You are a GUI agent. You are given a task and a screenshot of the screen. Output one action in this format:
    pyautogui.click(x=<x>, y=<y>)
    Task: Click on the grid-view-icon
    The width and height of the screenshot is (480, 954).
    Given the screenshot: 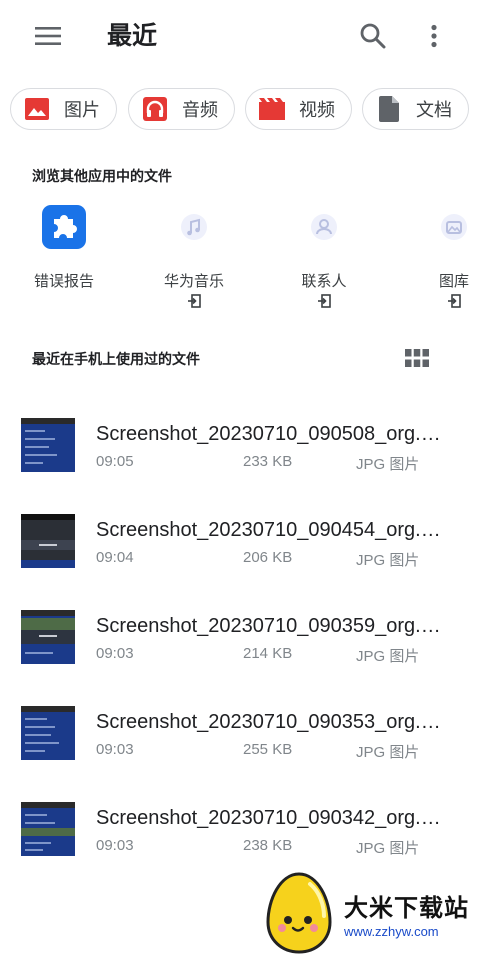 What is the action you would take?
    pyautogui.click(x=417, y=358)
    